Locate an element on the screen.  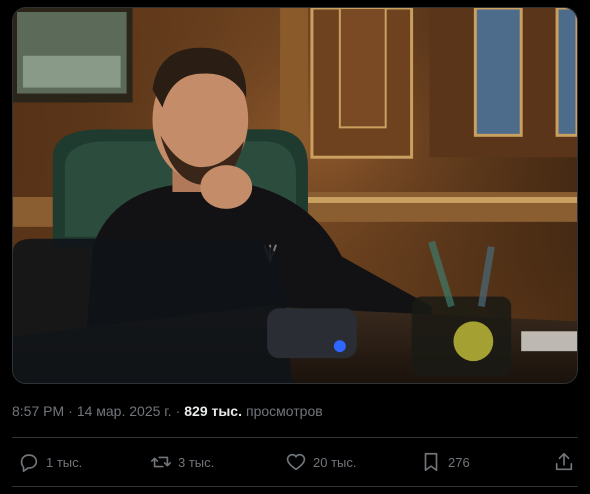
reply-count: 1 тыс. is located at coordinates (64, 462).